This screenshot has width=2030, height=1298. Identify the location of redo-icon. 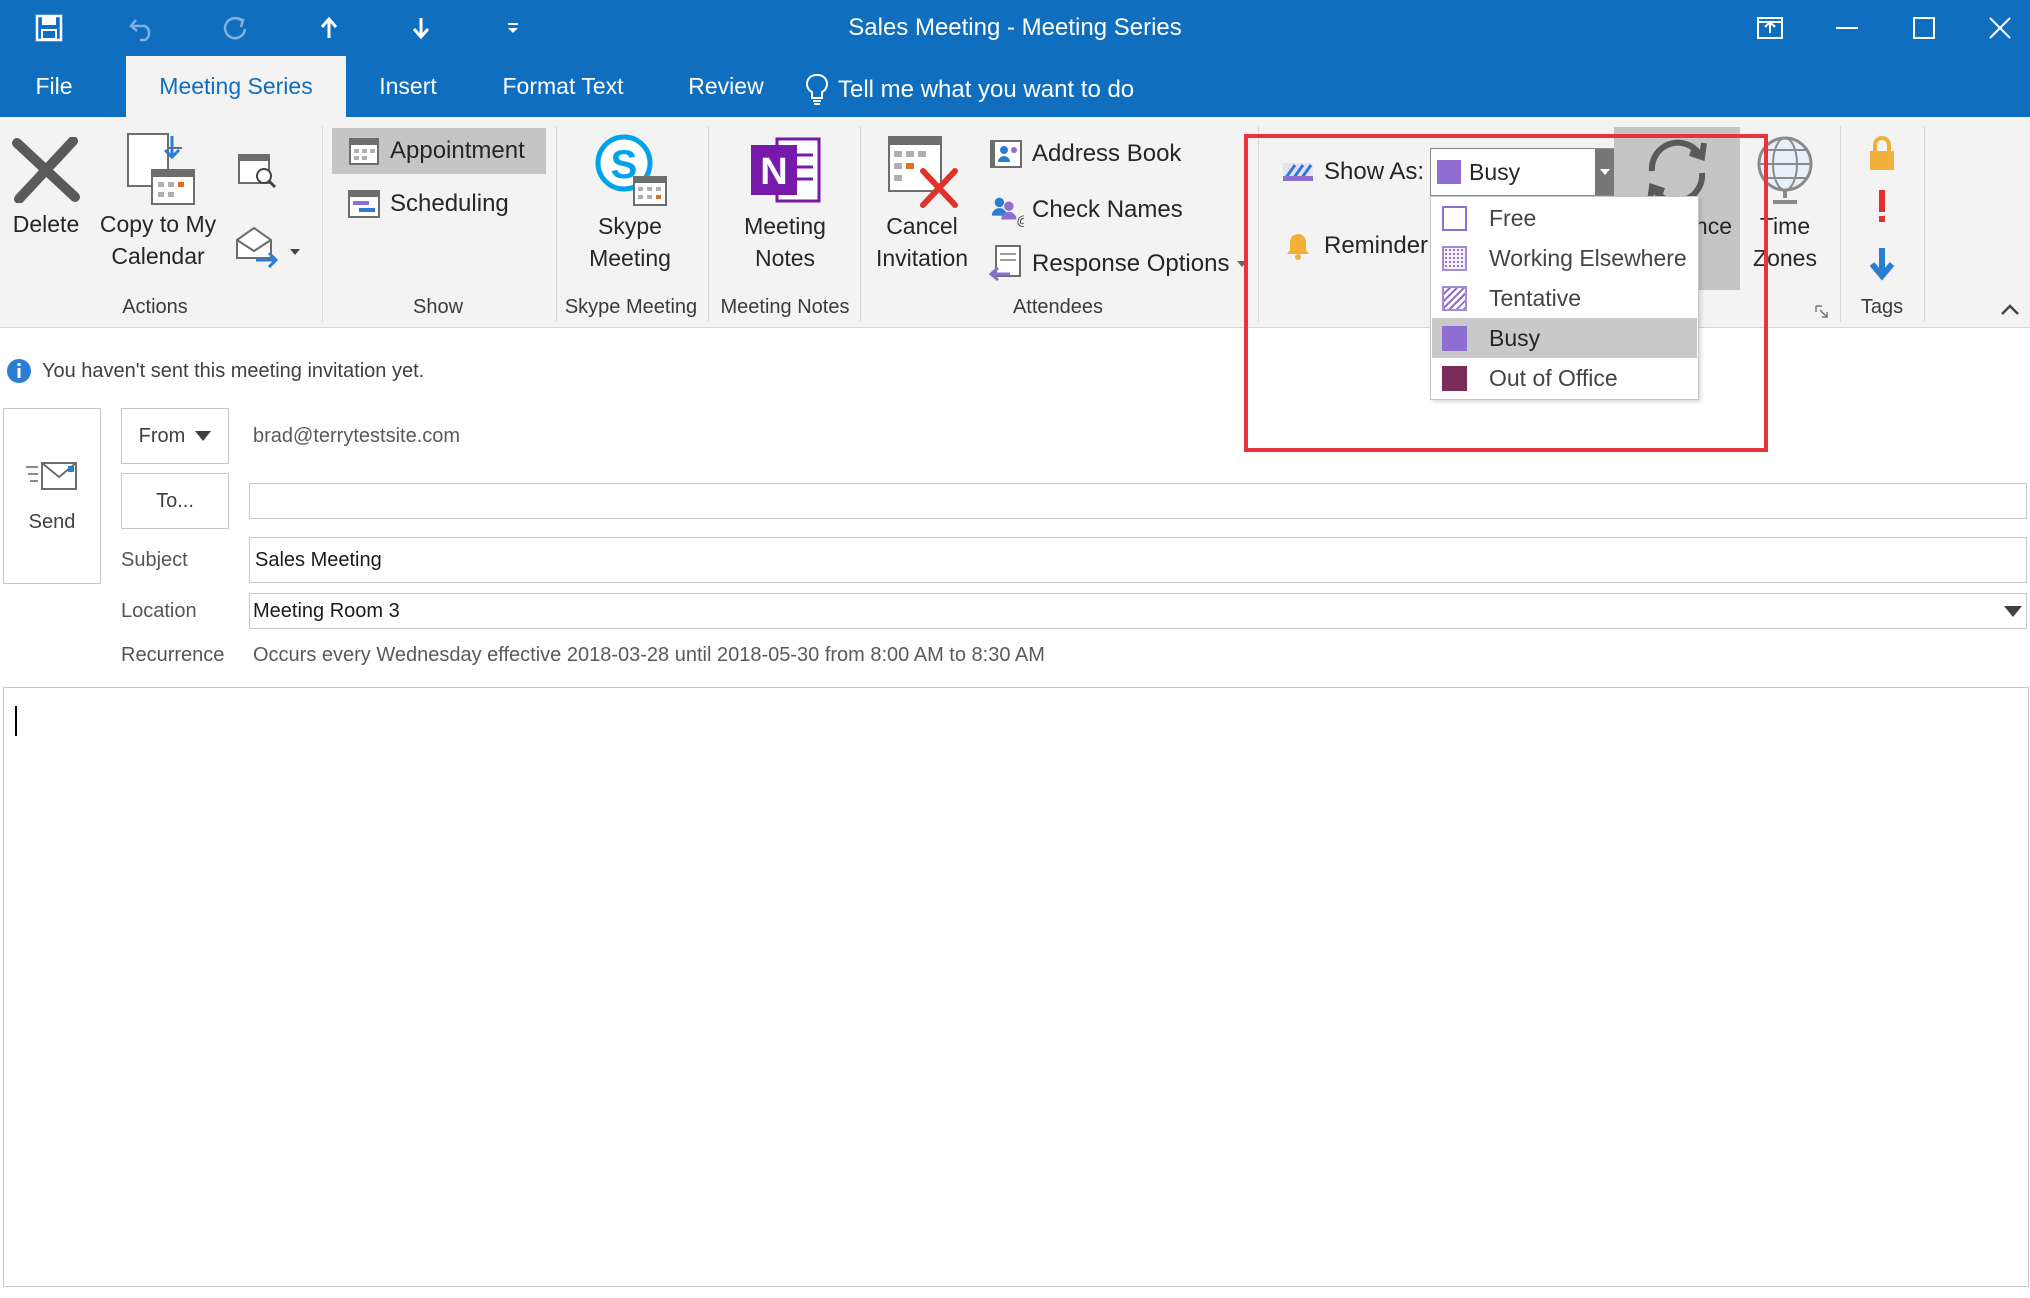
(235, 28).